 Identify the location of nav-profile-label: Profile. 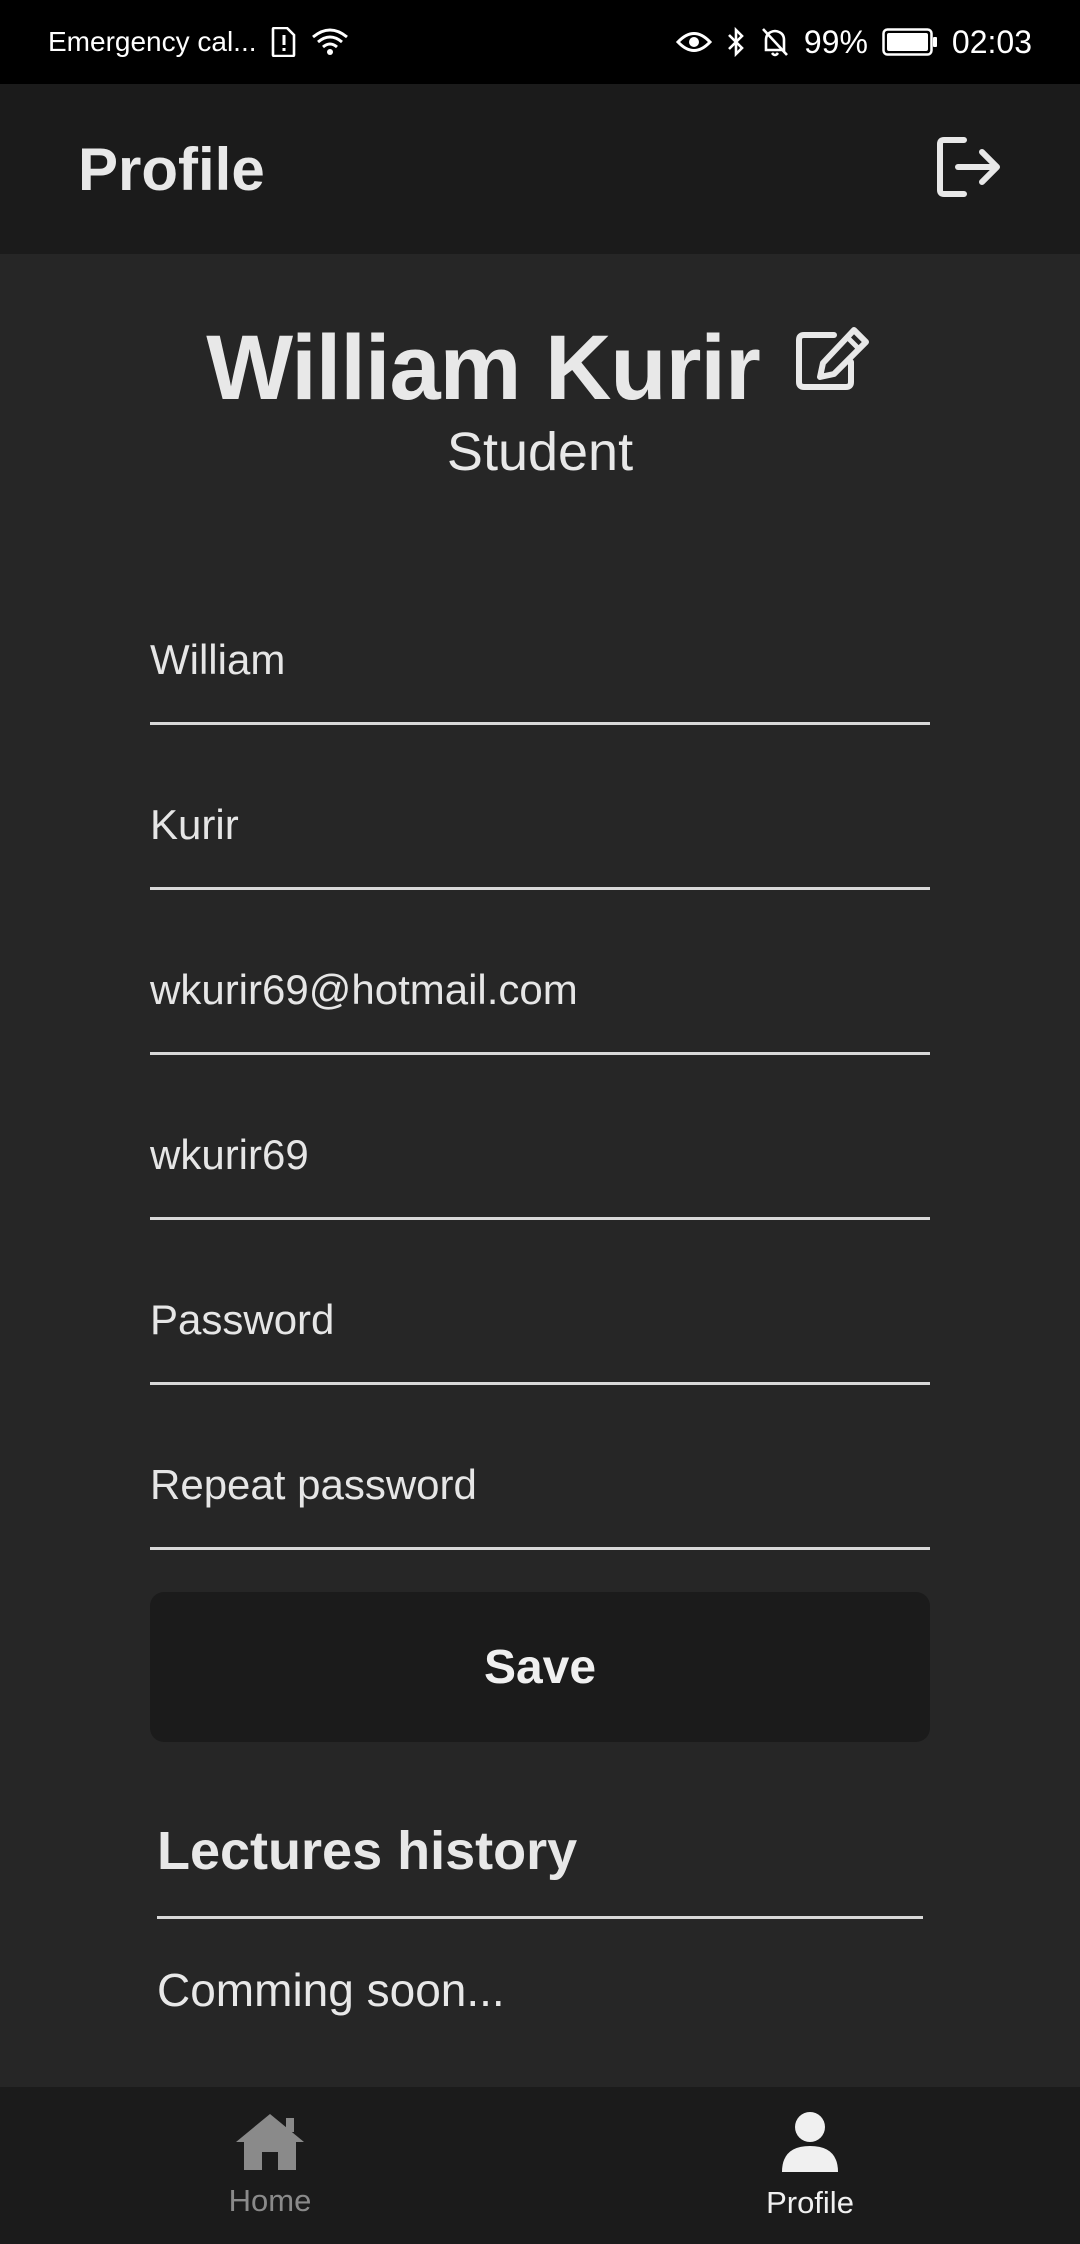
(810, 2202).